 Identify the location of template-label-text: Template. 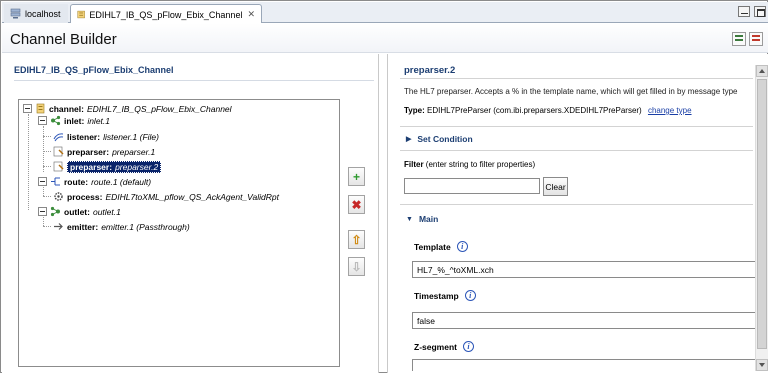
(432, 246).